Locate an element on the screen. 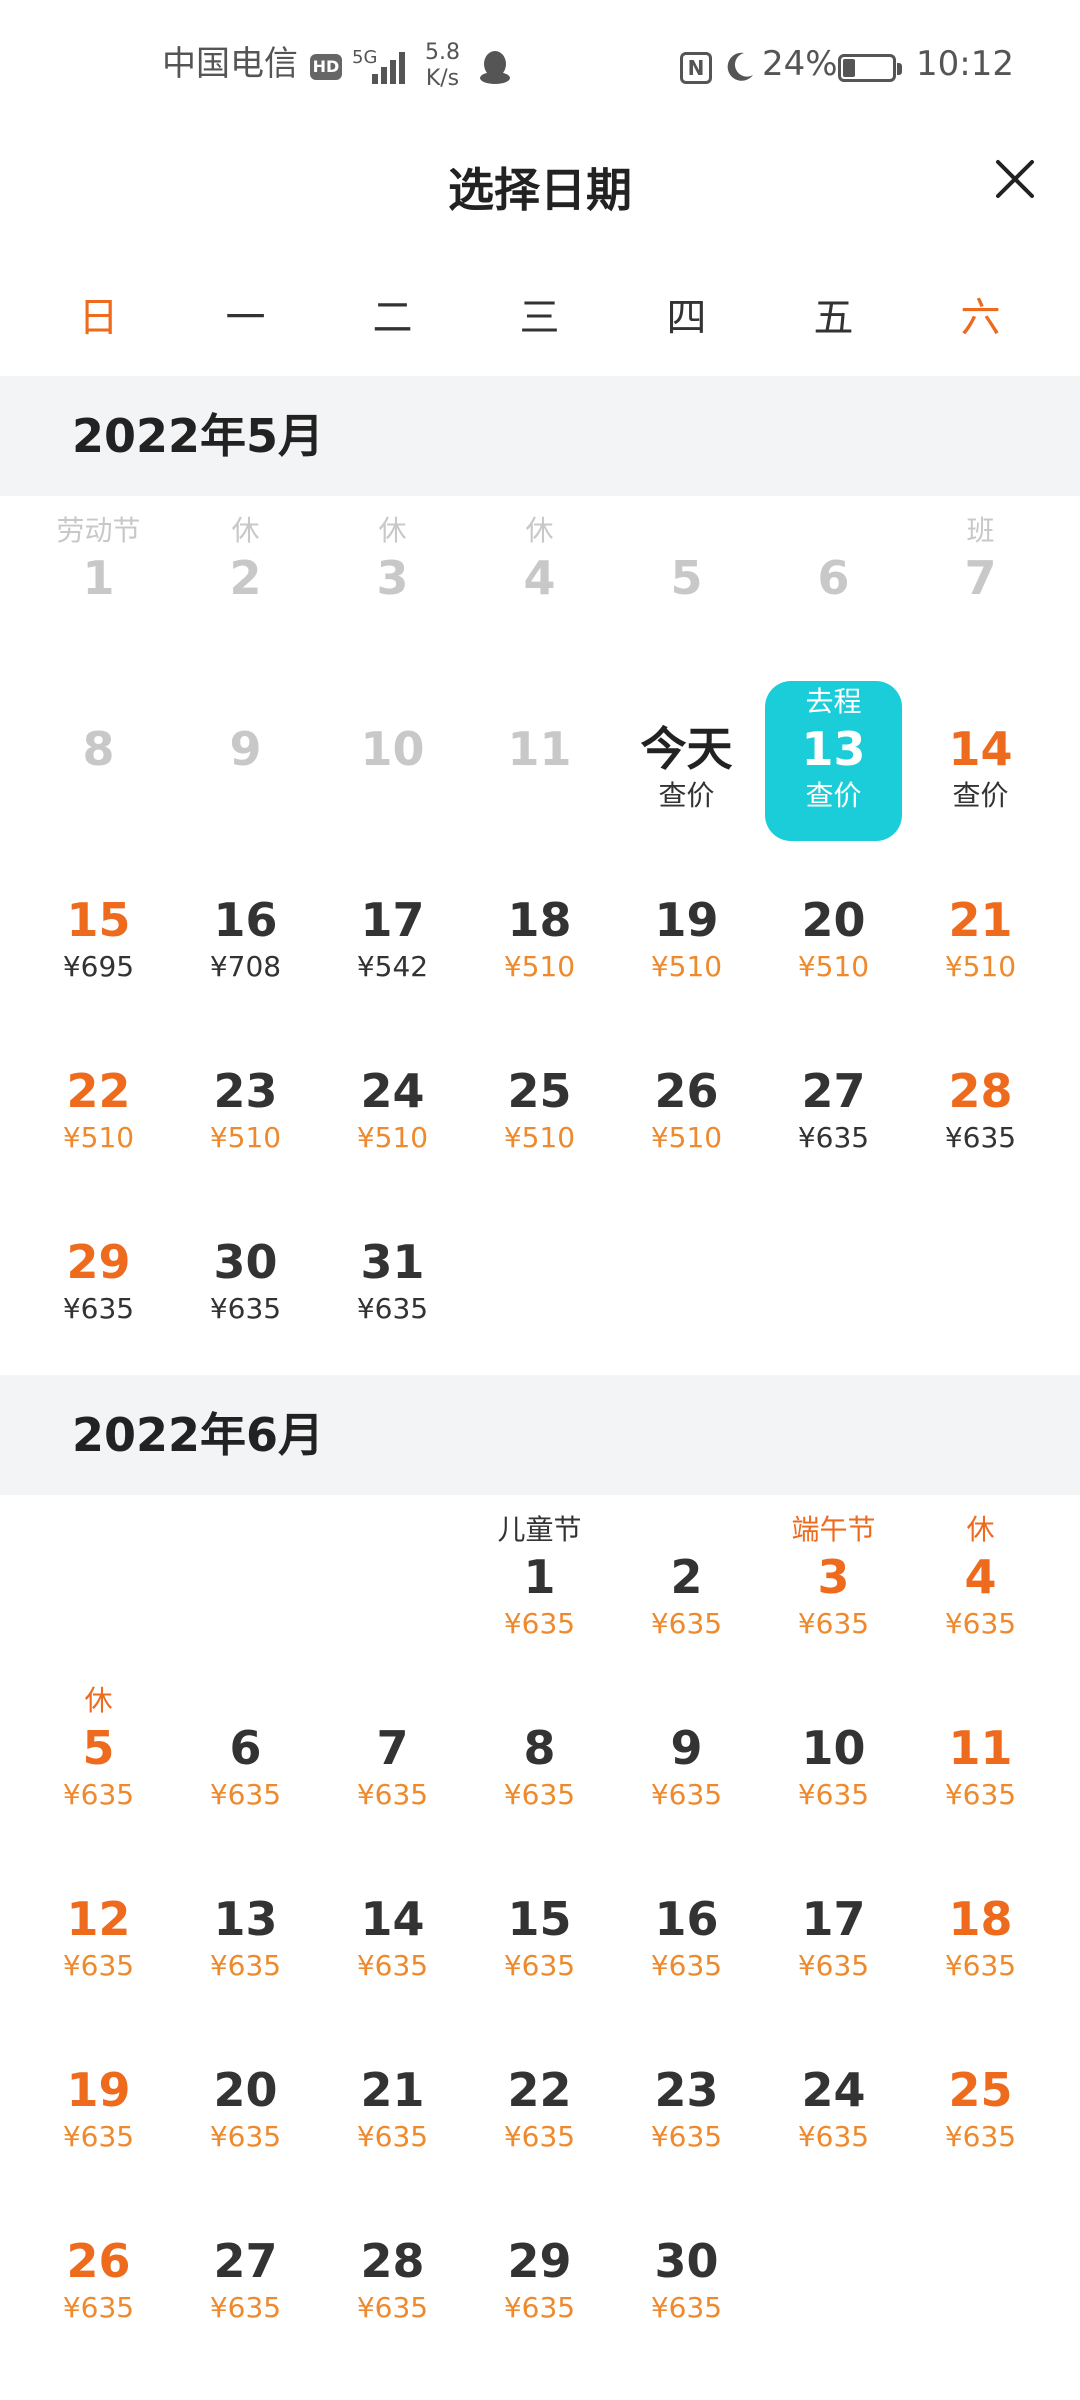 This screenshot has width=1080, height=2400. day-cell: 15 ¥635 is located at coordinates (539, 1922).